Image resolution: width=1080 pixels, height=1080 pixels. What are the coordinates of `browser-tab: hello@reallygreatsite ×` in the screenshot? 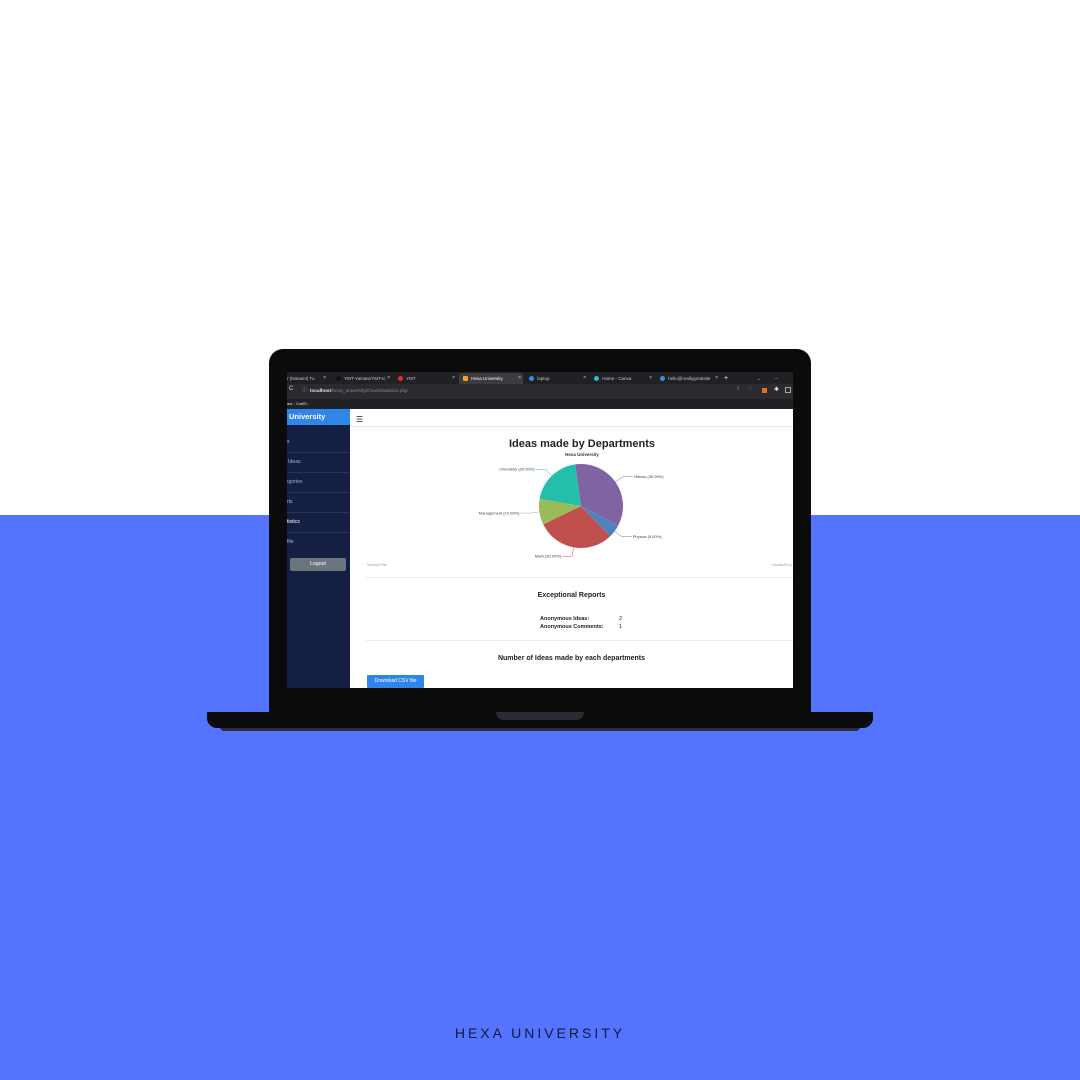 It's located at (688, 378).